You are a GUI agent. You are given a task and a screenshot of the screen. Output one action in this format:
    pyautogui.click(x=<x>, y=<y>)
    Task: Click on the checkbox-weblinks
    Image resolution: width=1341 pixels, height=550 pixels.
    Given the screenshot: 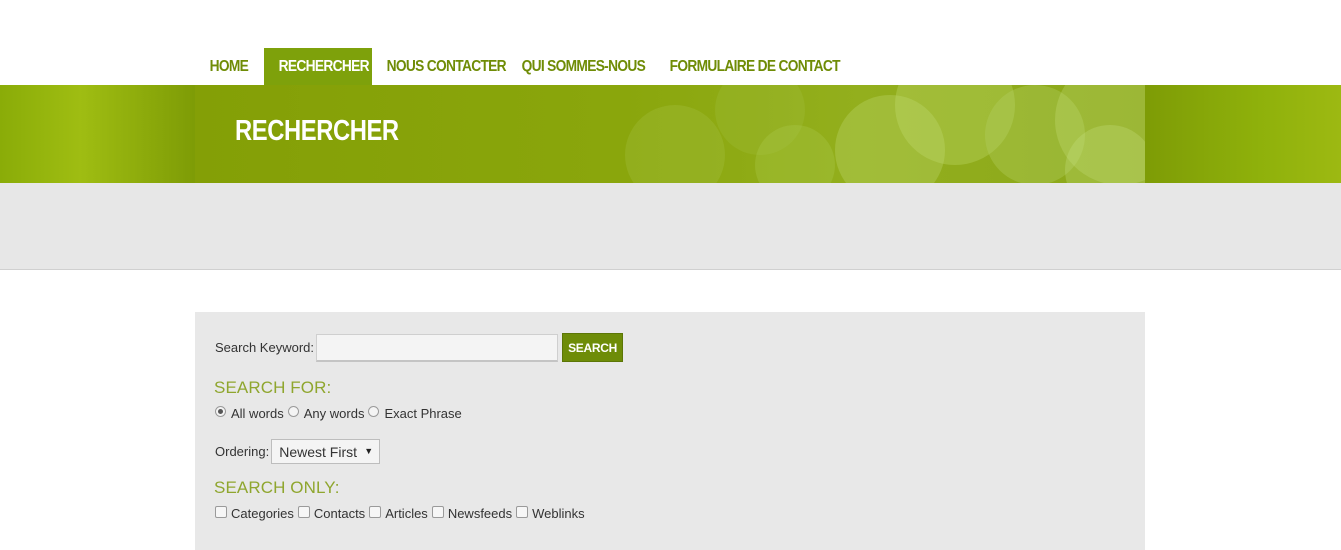 What is the action you would take?
    pyautogui.click(x=522, y=511)
    